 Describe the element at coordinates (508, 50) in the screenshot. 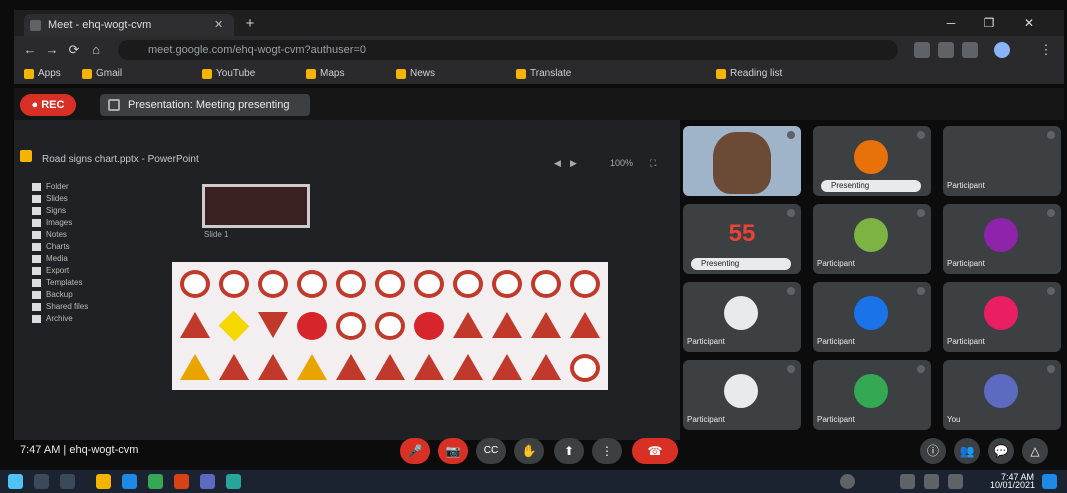

I see `address-bar: meet.google.com/ehq-wogt-cvm?authuser=0` at that location.